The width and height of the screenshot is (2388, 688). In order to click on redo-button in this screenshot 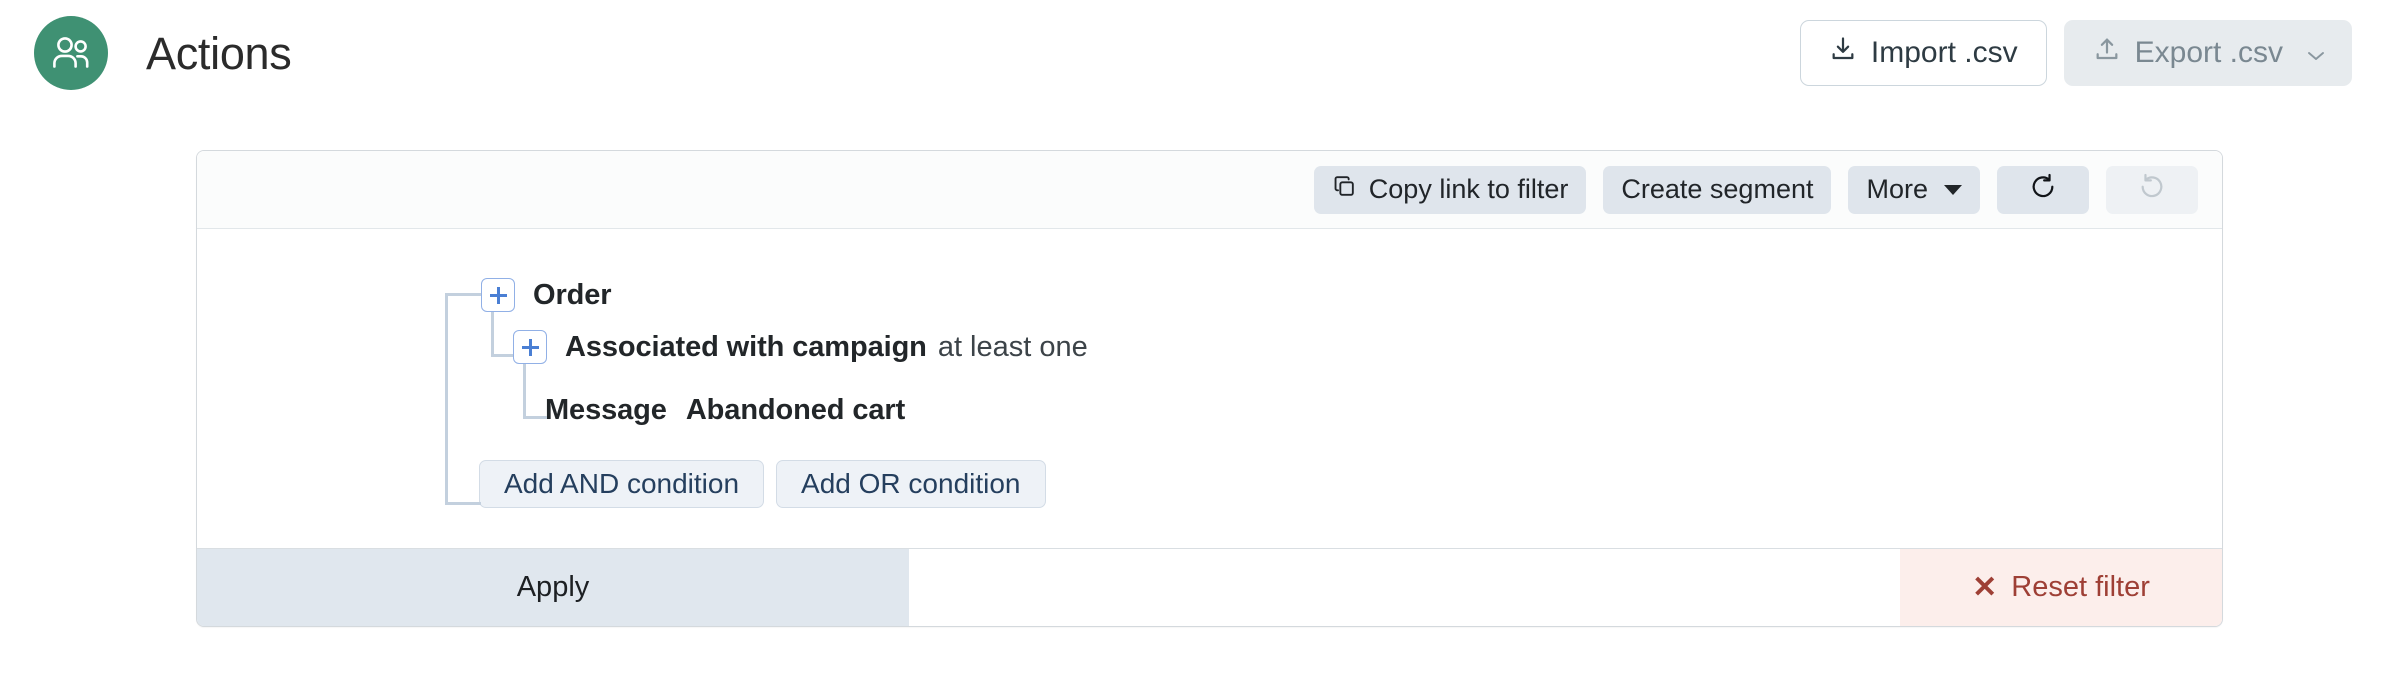, I will do `click(2152, 189)`.